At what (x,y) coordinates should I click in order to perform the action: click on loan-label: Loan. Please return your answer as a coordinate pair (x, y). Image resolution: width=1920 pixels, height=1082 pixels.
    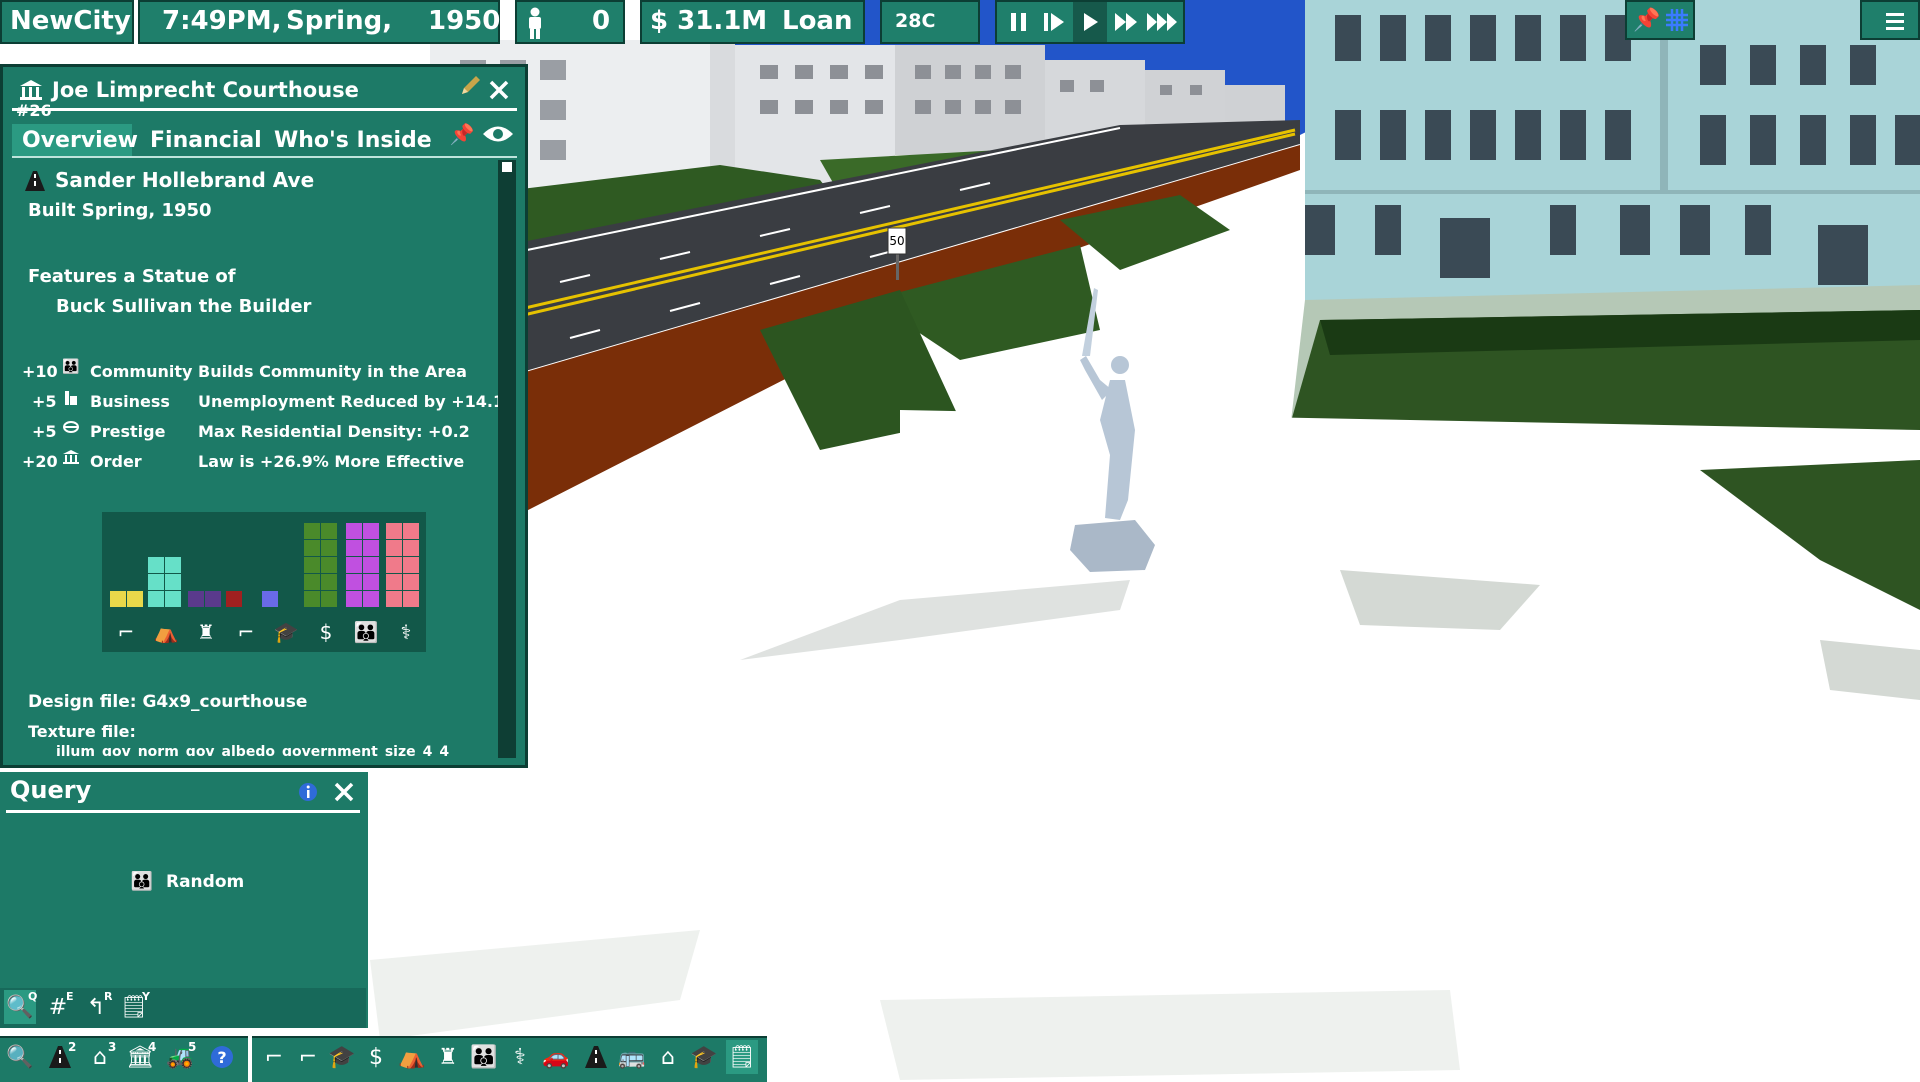
    Looking at the image, I should click on (817, 21).